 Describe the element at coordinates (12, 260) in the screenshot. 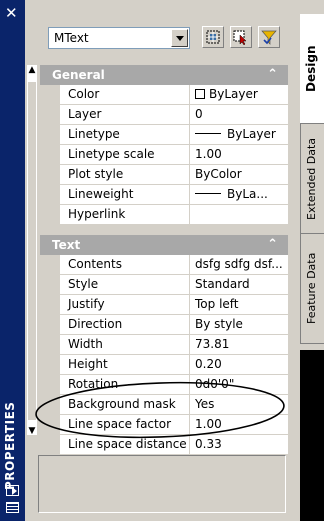

I see `palette-title-bar: ✕ PROPERTIES` at that location.